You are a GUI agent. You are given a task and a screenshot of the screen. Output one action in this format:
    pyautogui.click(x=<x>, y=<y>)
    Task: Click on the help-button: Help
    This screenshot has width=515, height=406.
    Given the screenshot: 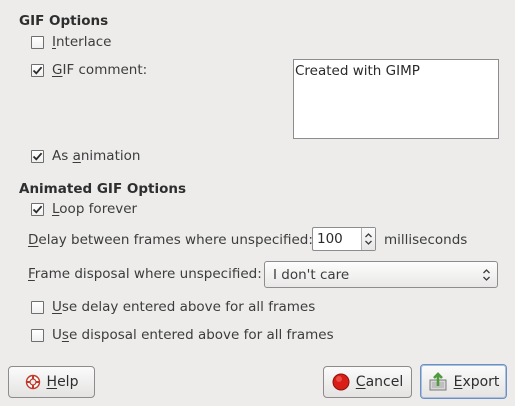 What is the action you would take?
    pyautogui.click(x=51, y=382)
    